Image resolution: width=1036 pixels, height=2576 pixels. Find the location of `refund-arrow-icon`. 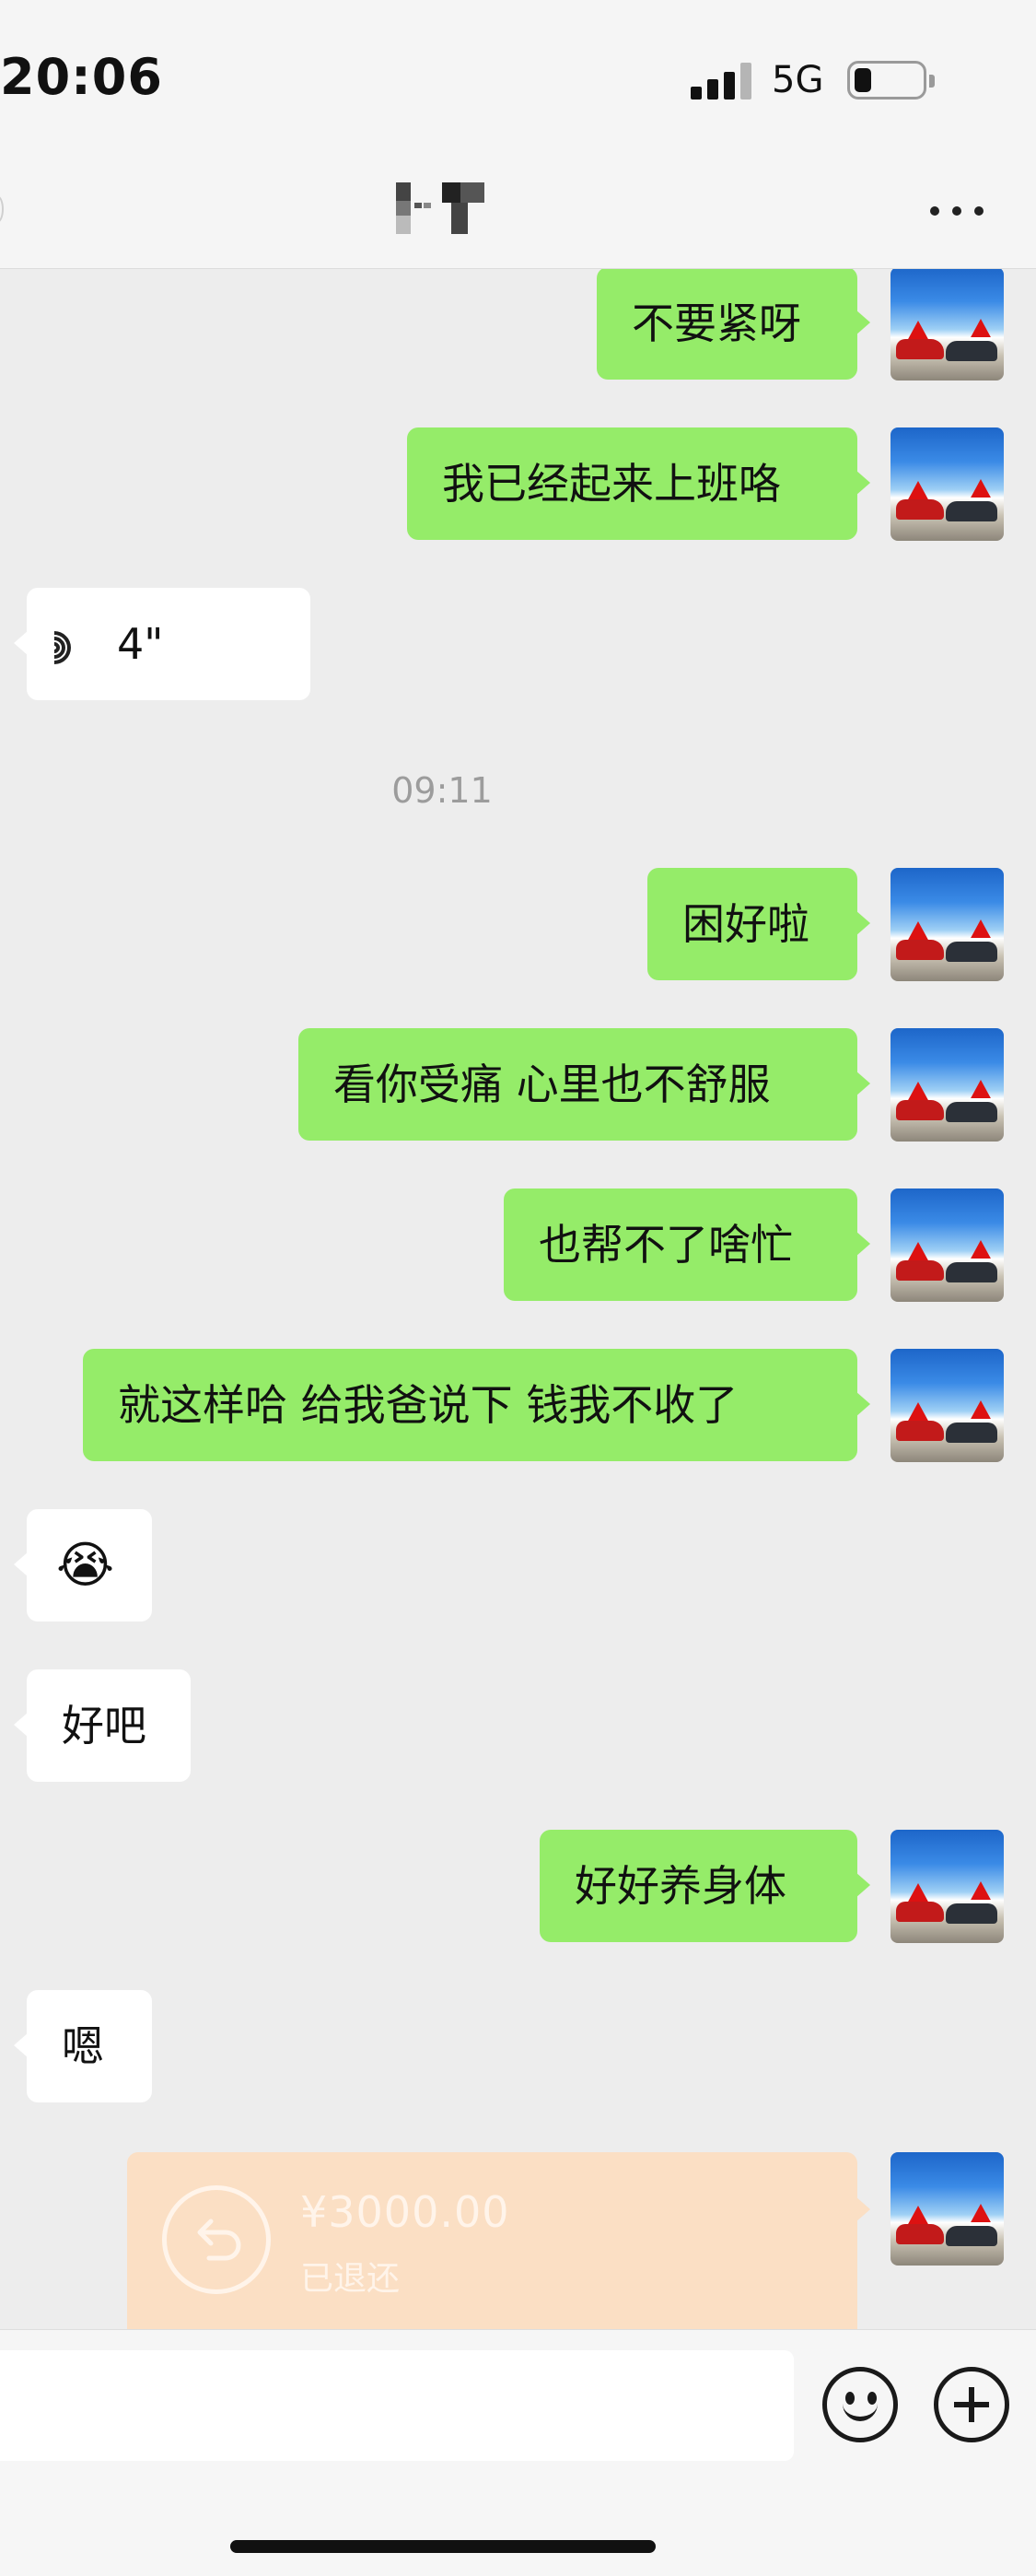

refund-arrow-icon is located at coordinates (216, 2239).